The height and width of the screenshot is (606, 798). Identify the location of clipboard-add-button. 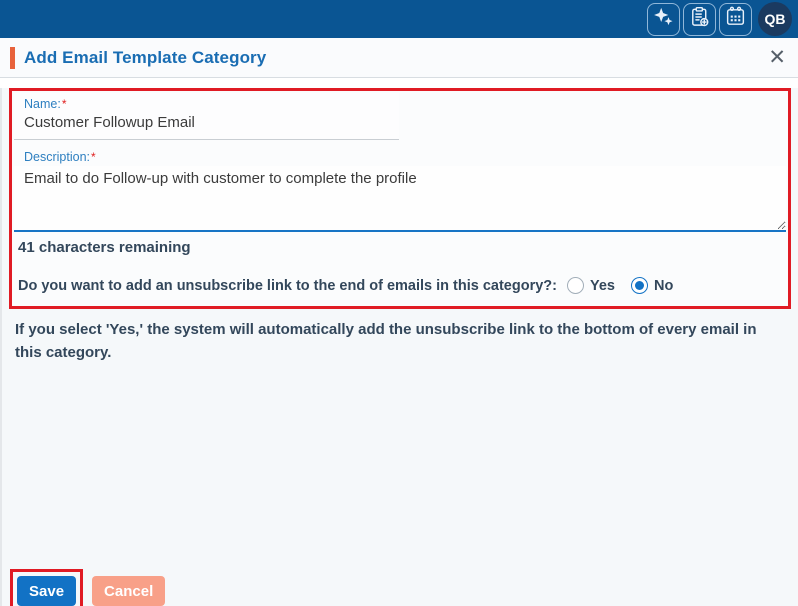
(699, 19).